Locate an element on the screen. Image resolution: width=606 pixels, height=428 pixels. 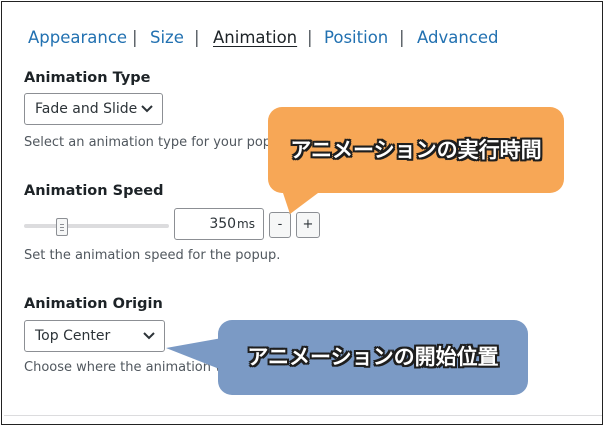
tab-advanced: Advanced is located at coordinates (458, 37).